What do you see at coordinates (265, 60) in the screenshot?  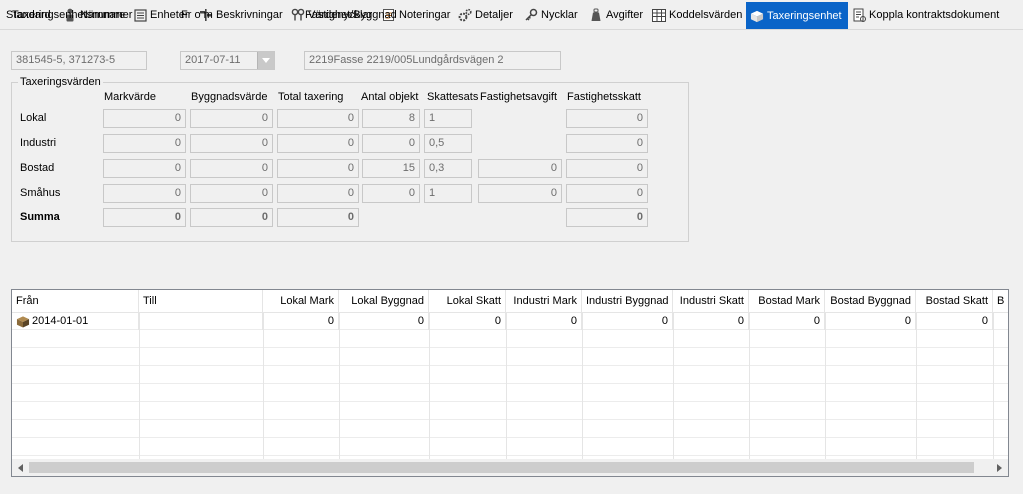 I see `from-date-dropdown-button` at bounding box center [265, 60].